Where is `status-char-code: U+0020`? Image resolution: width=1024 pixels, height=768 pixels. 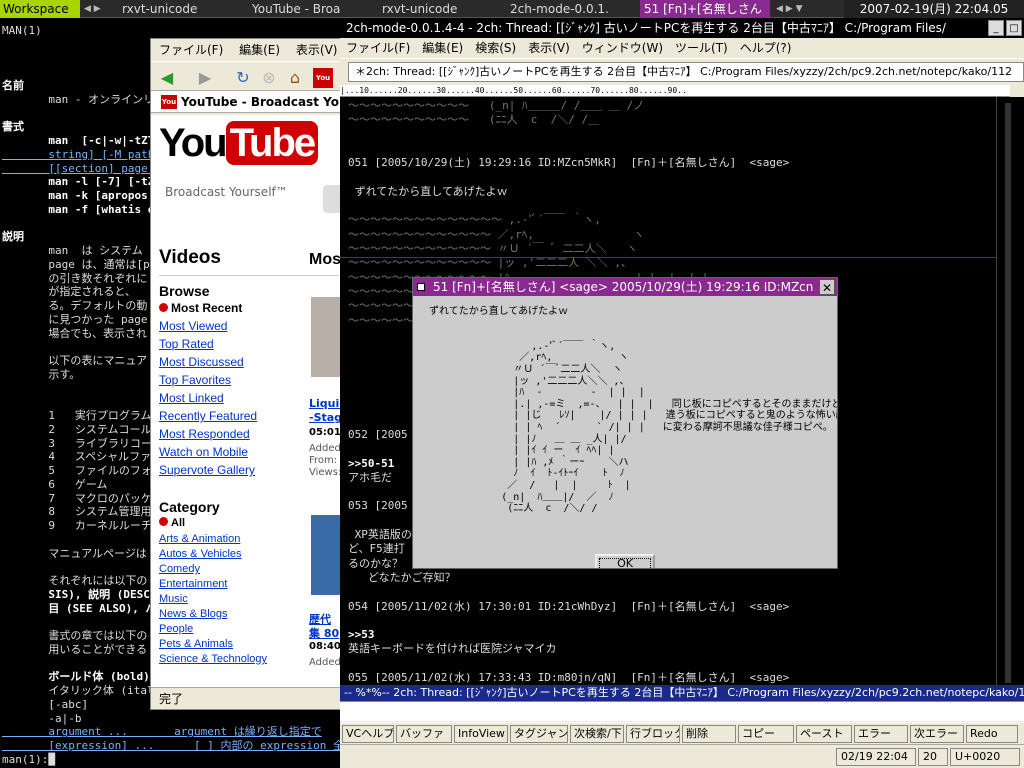
status-char-code: U+0020 is located at coordinates (985, 757).